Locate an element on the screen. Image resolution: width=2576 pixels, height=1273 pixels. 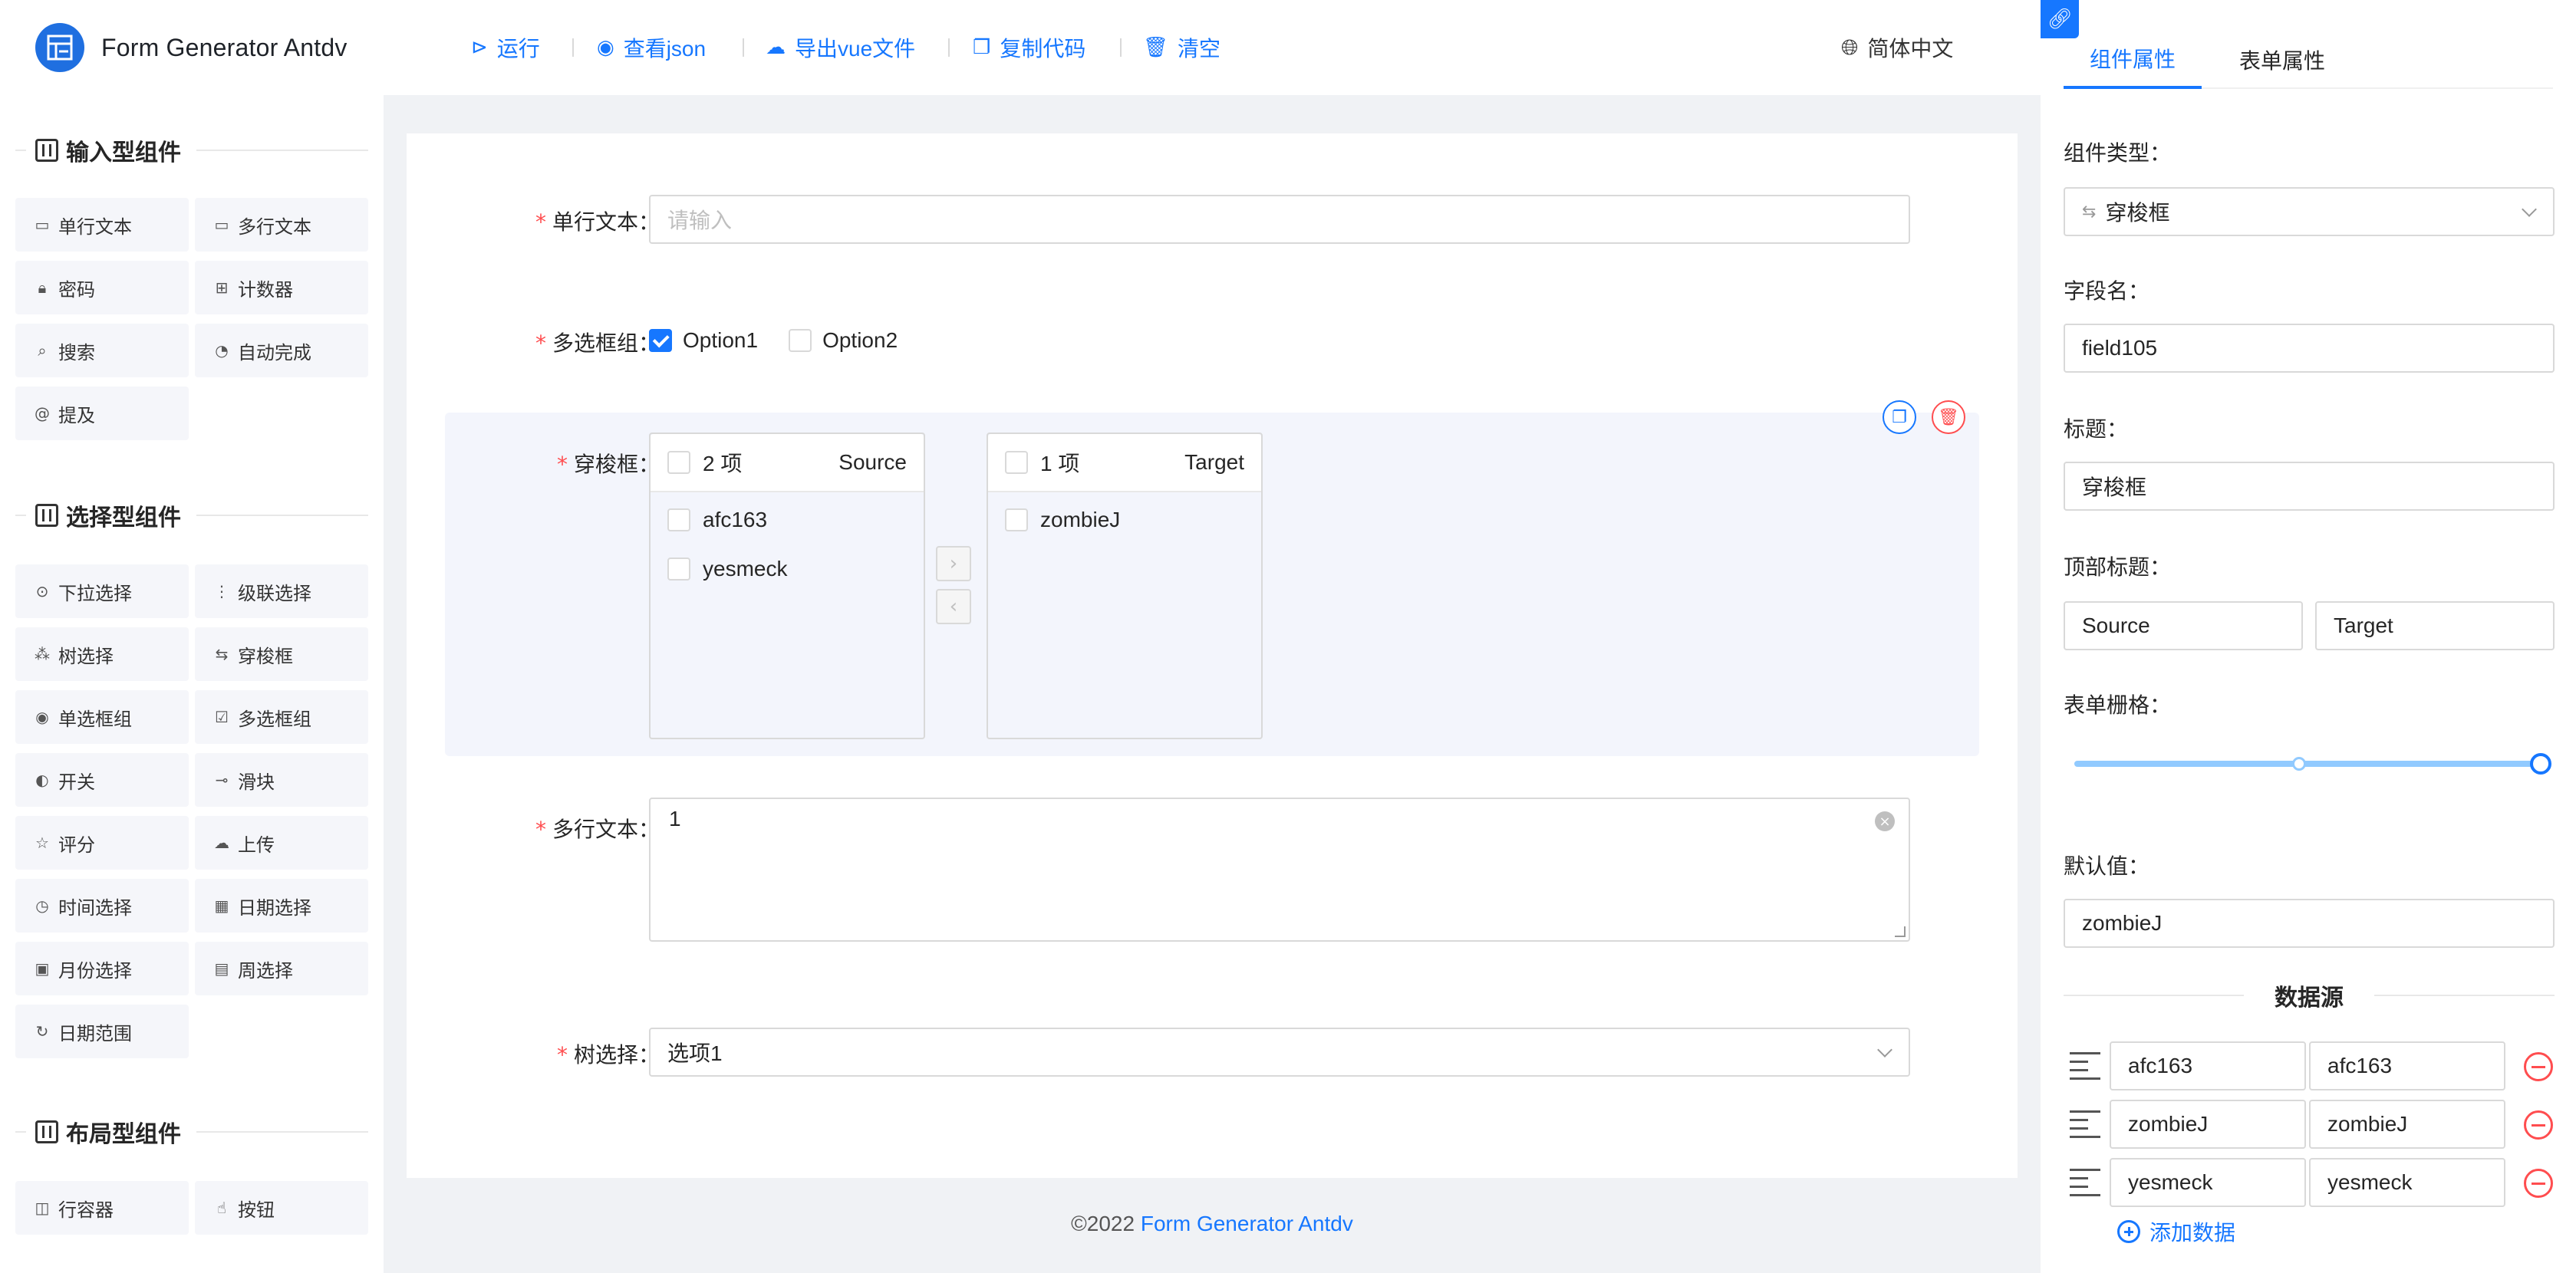
palette-item-radio: ◉ 单选框组 is located at coordinates (102, 717).